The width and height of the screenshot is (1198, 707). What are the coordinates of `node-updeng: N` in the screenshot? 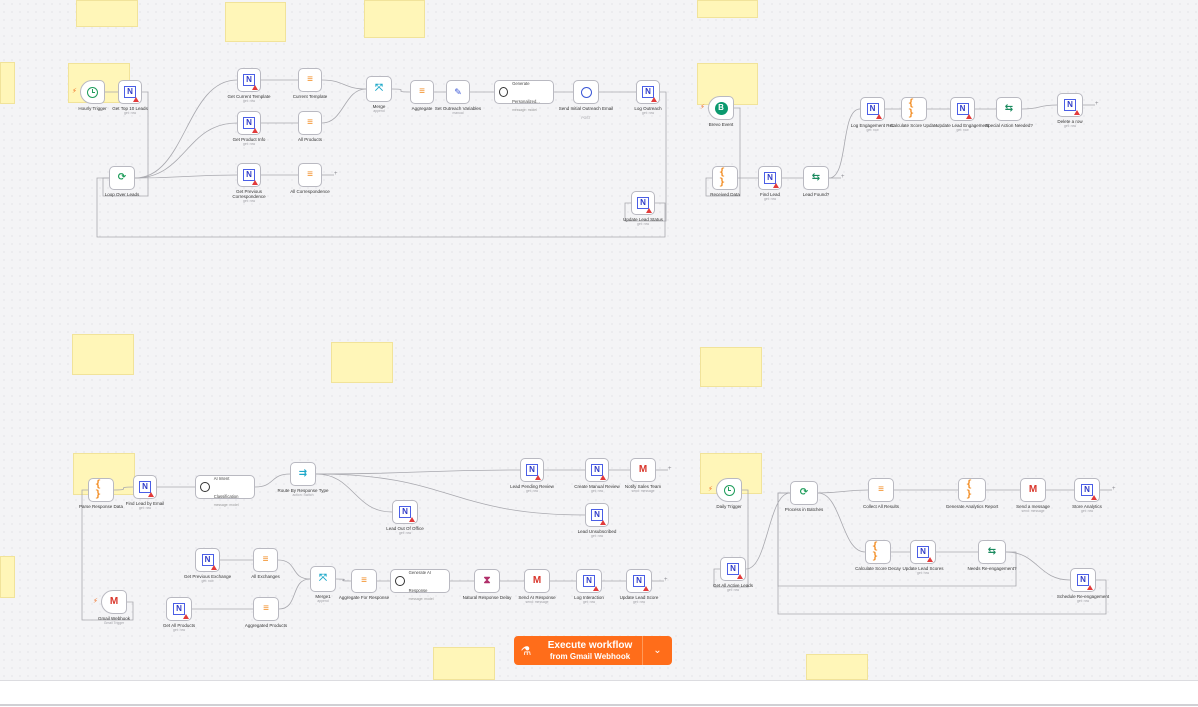 It's located at (962, 109).